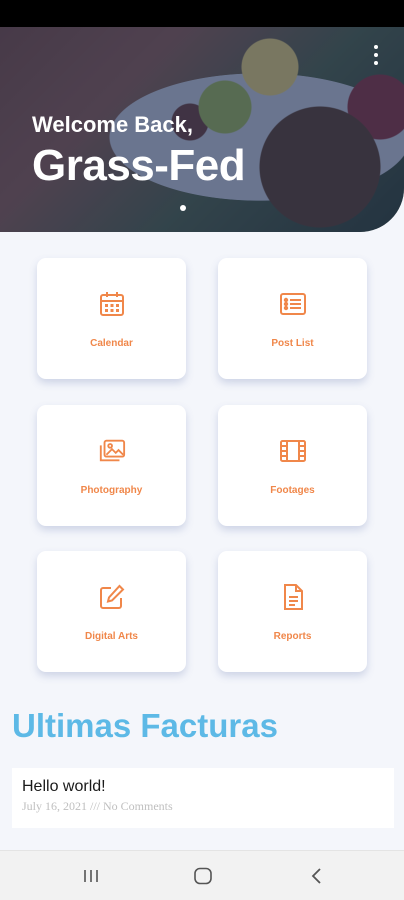 This screenshot has height=900, width=404. Describe the element at coordinates (111, 465) in the screenshot. I see `menu-card-photography: Photography` at that location.